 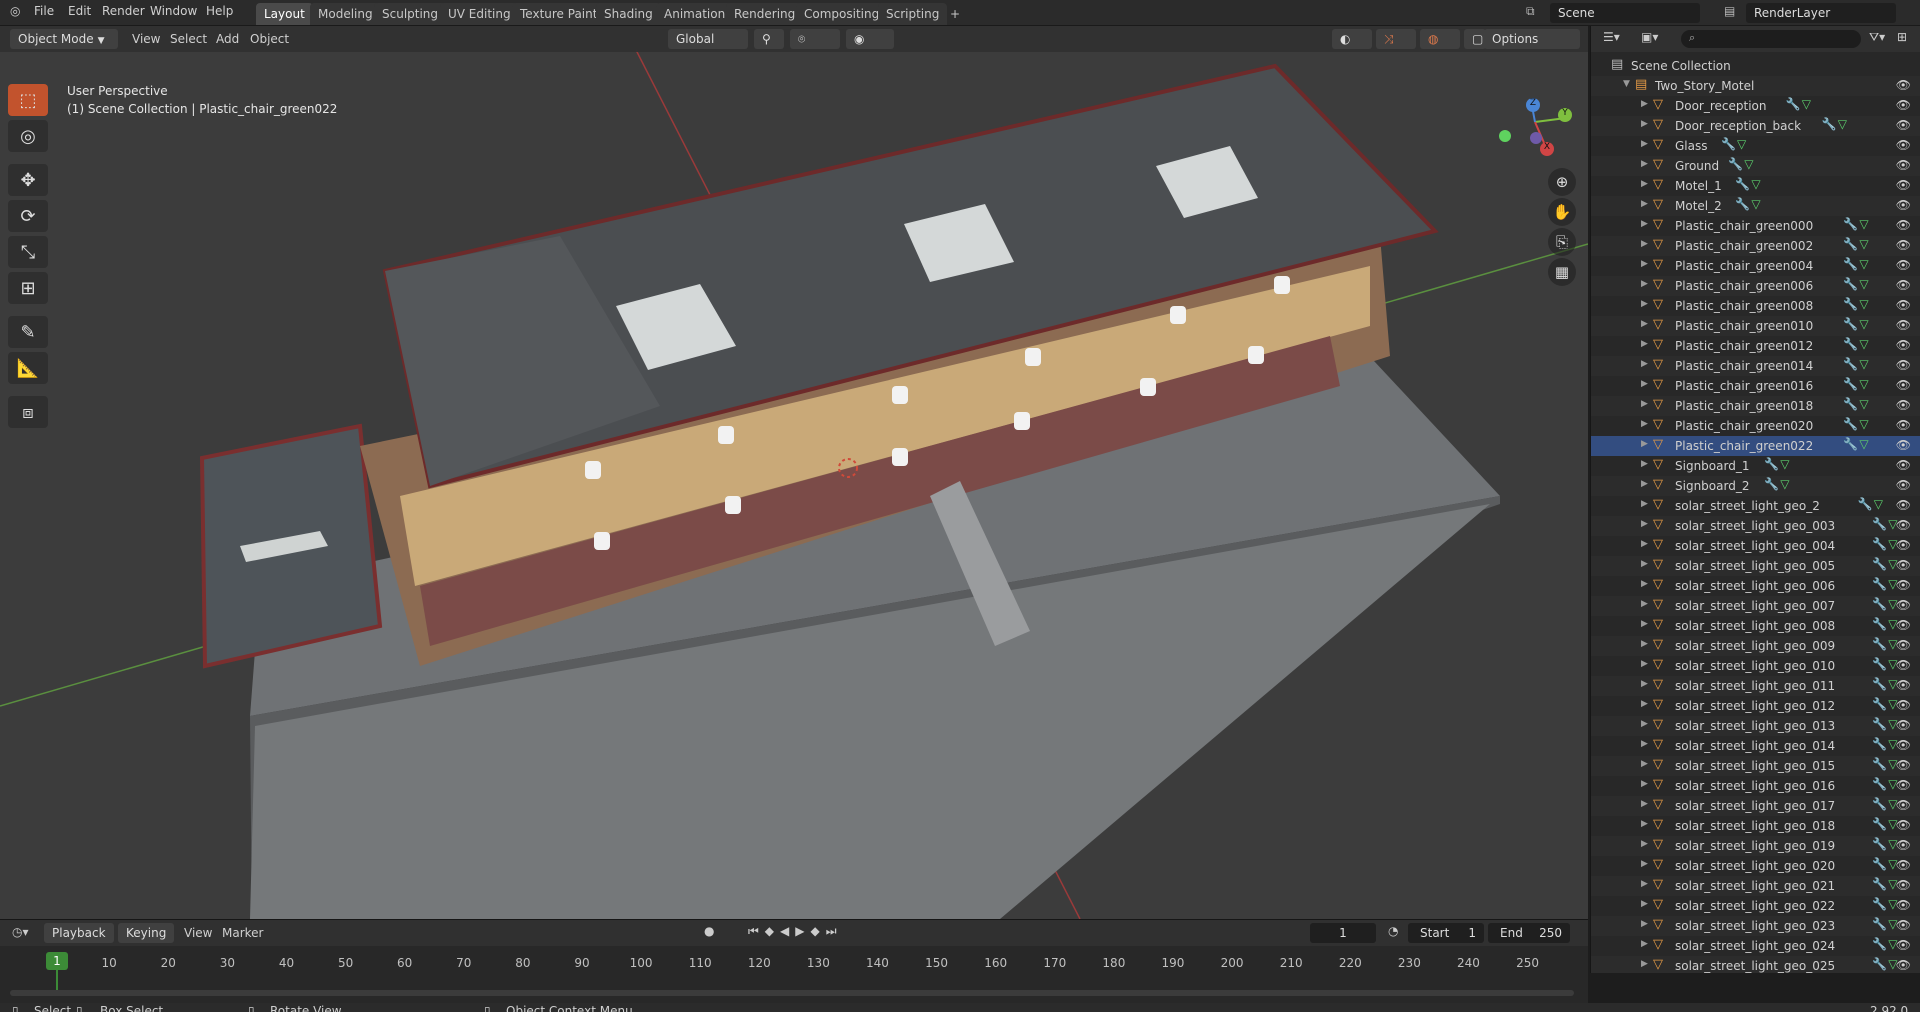 I want to click on outliner-item: ▶ ▽ Plastic_chair_green002 🔧 ▽ 👁, so click(x=1755, y=246).